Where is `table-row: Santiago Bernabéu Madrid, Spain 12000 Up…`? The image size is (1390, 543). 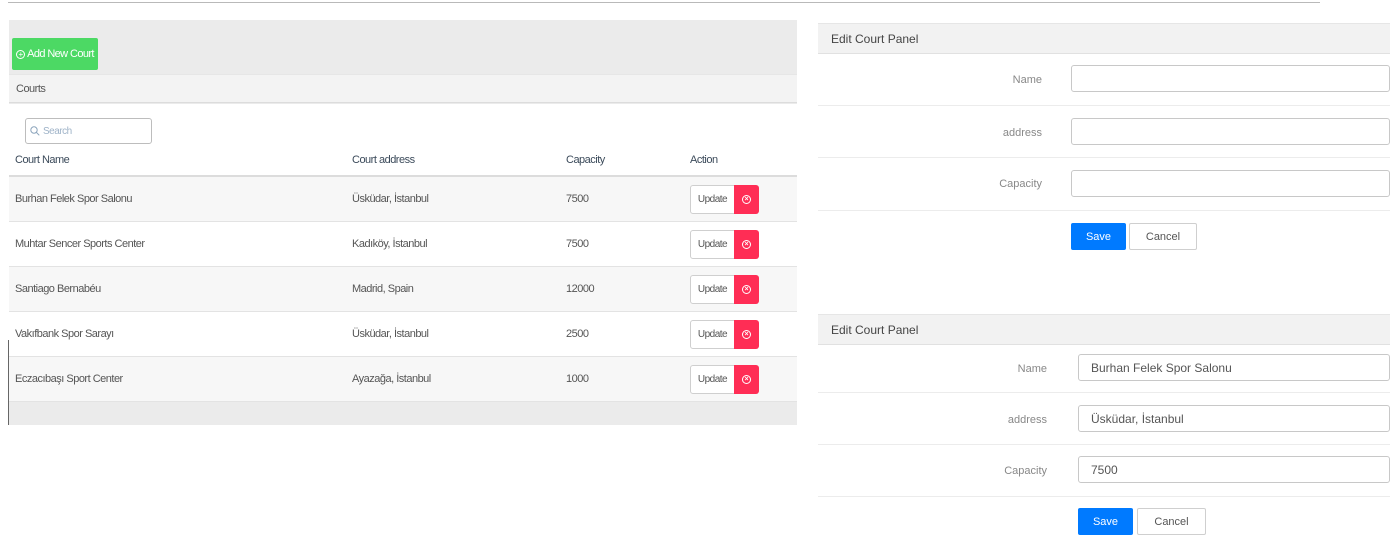 table-row: Santiago Bernabéu Madrid, Spain 12000 Up… is located at coordinates (403, 289).